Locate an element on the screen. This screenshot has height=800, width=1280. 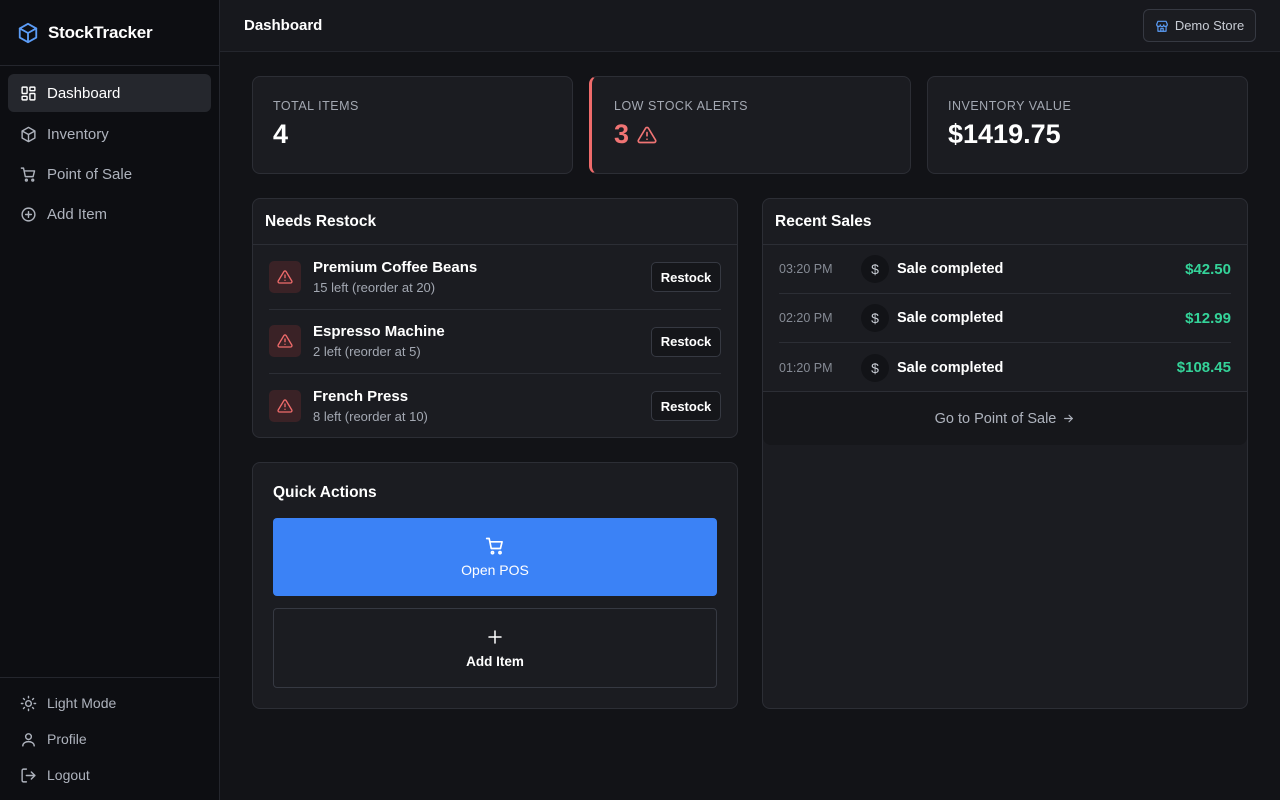
open-pos-label: Open POS is located at coordinates (495, 570).